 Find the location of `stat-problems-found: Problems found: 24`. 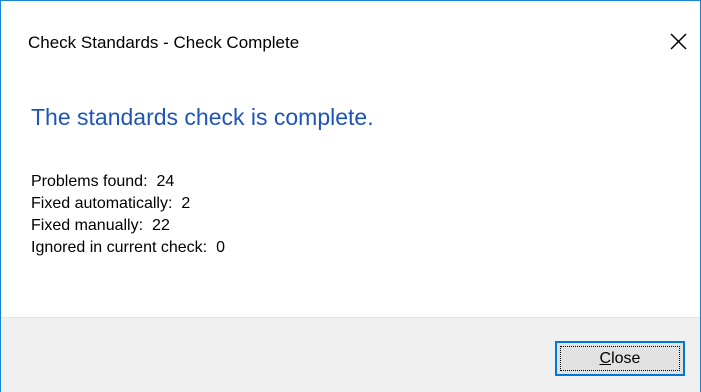

stat-problems-found: Problems found: 24 is located at coordinates (128, 182).